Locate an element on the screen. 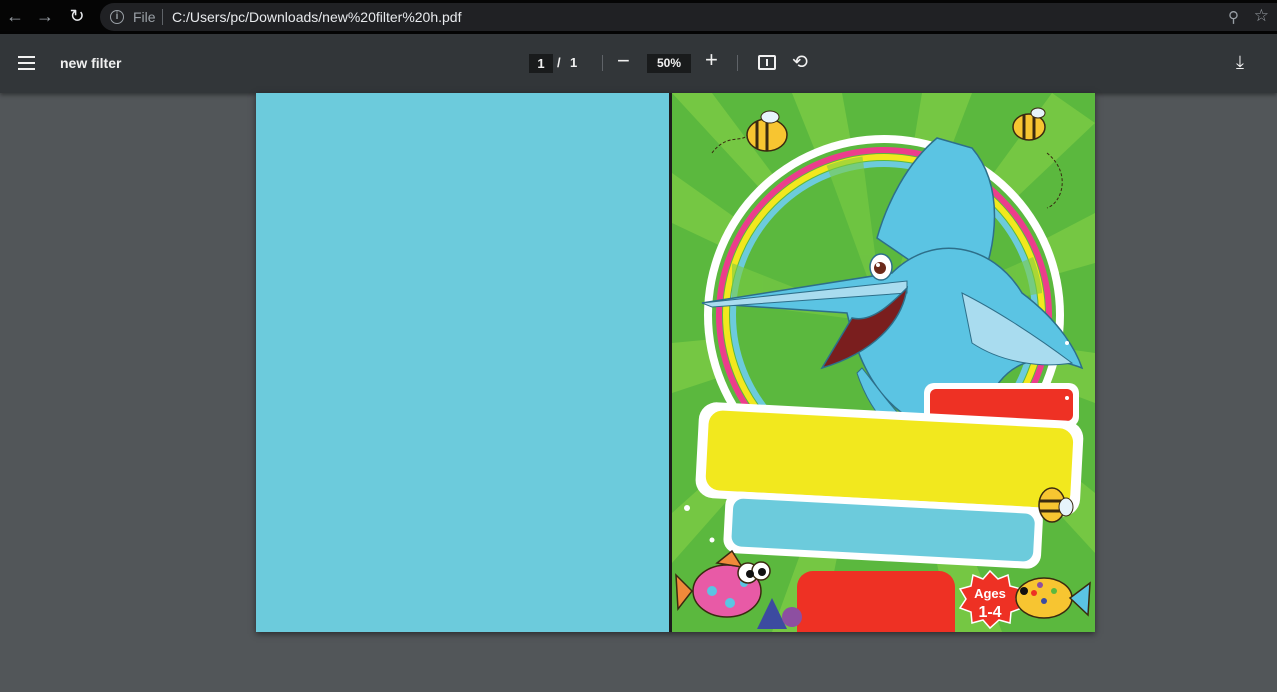  page-total: 1 is located at coordinates (574, 62).